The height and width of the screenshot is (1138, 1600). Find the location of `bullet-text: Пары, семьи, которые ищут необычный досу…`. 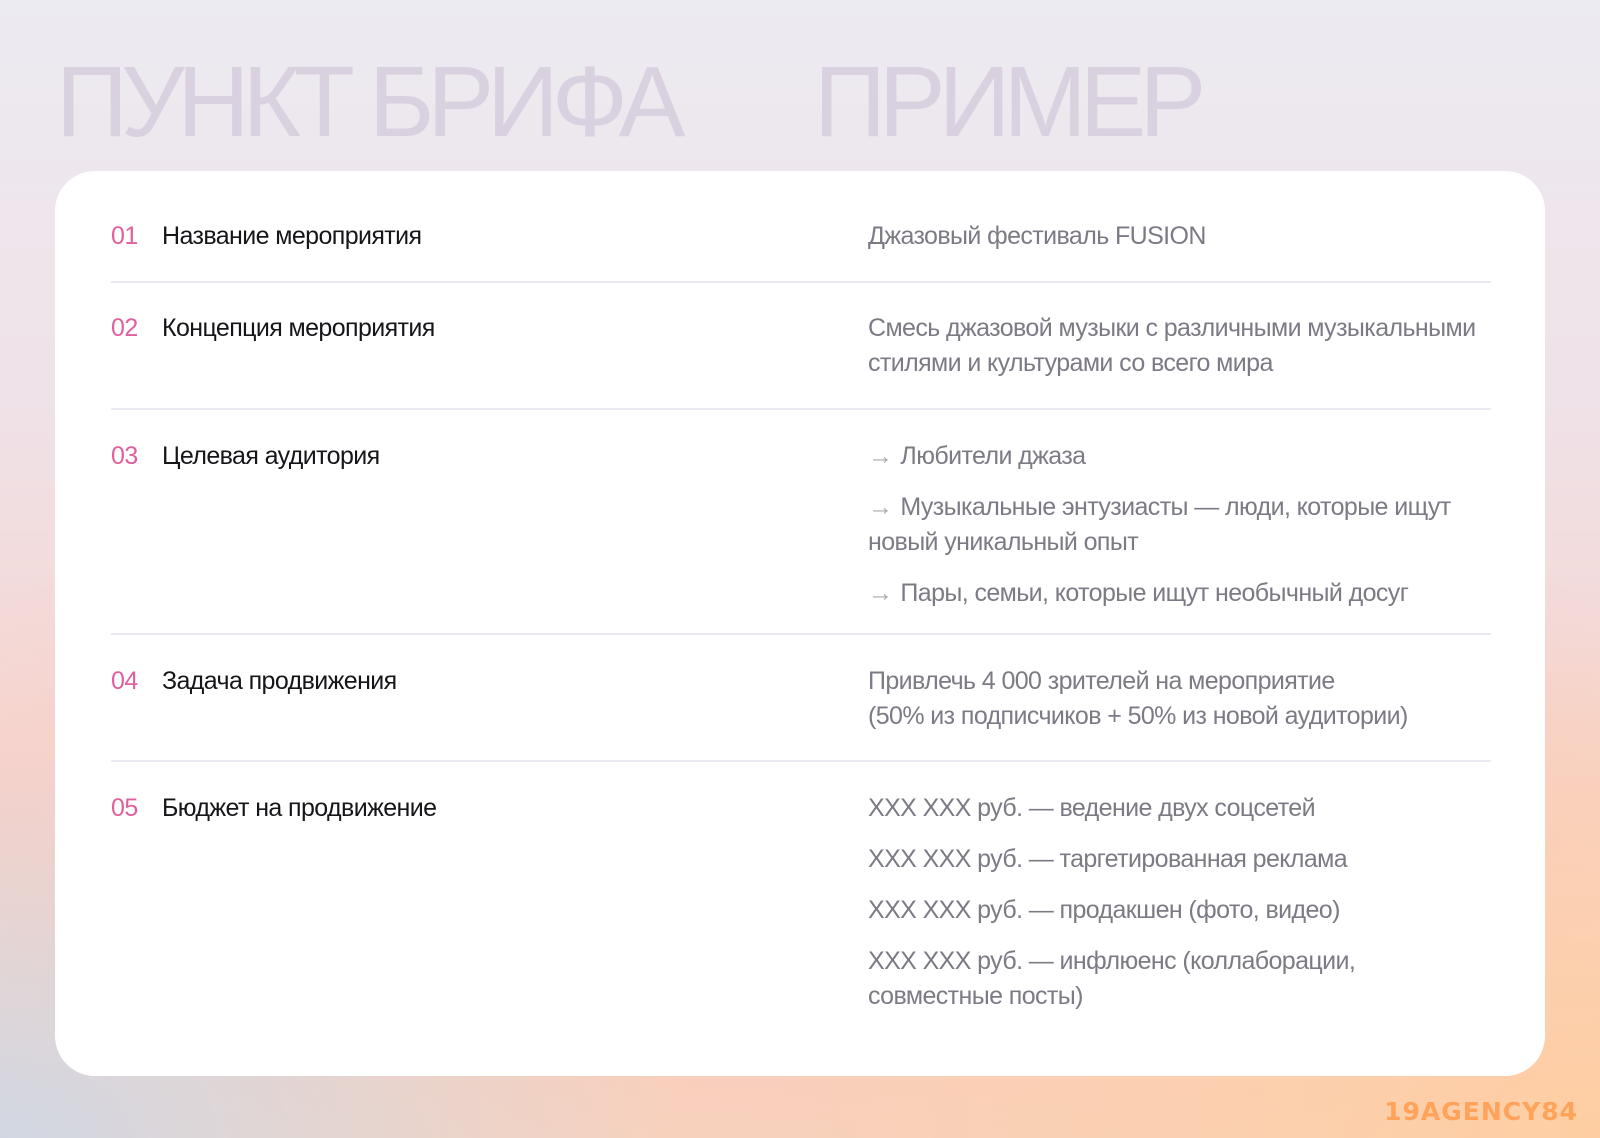

bullet-text: Пары, семьи, которые ищут необычный досу… is located at coordinates (1154, 593).